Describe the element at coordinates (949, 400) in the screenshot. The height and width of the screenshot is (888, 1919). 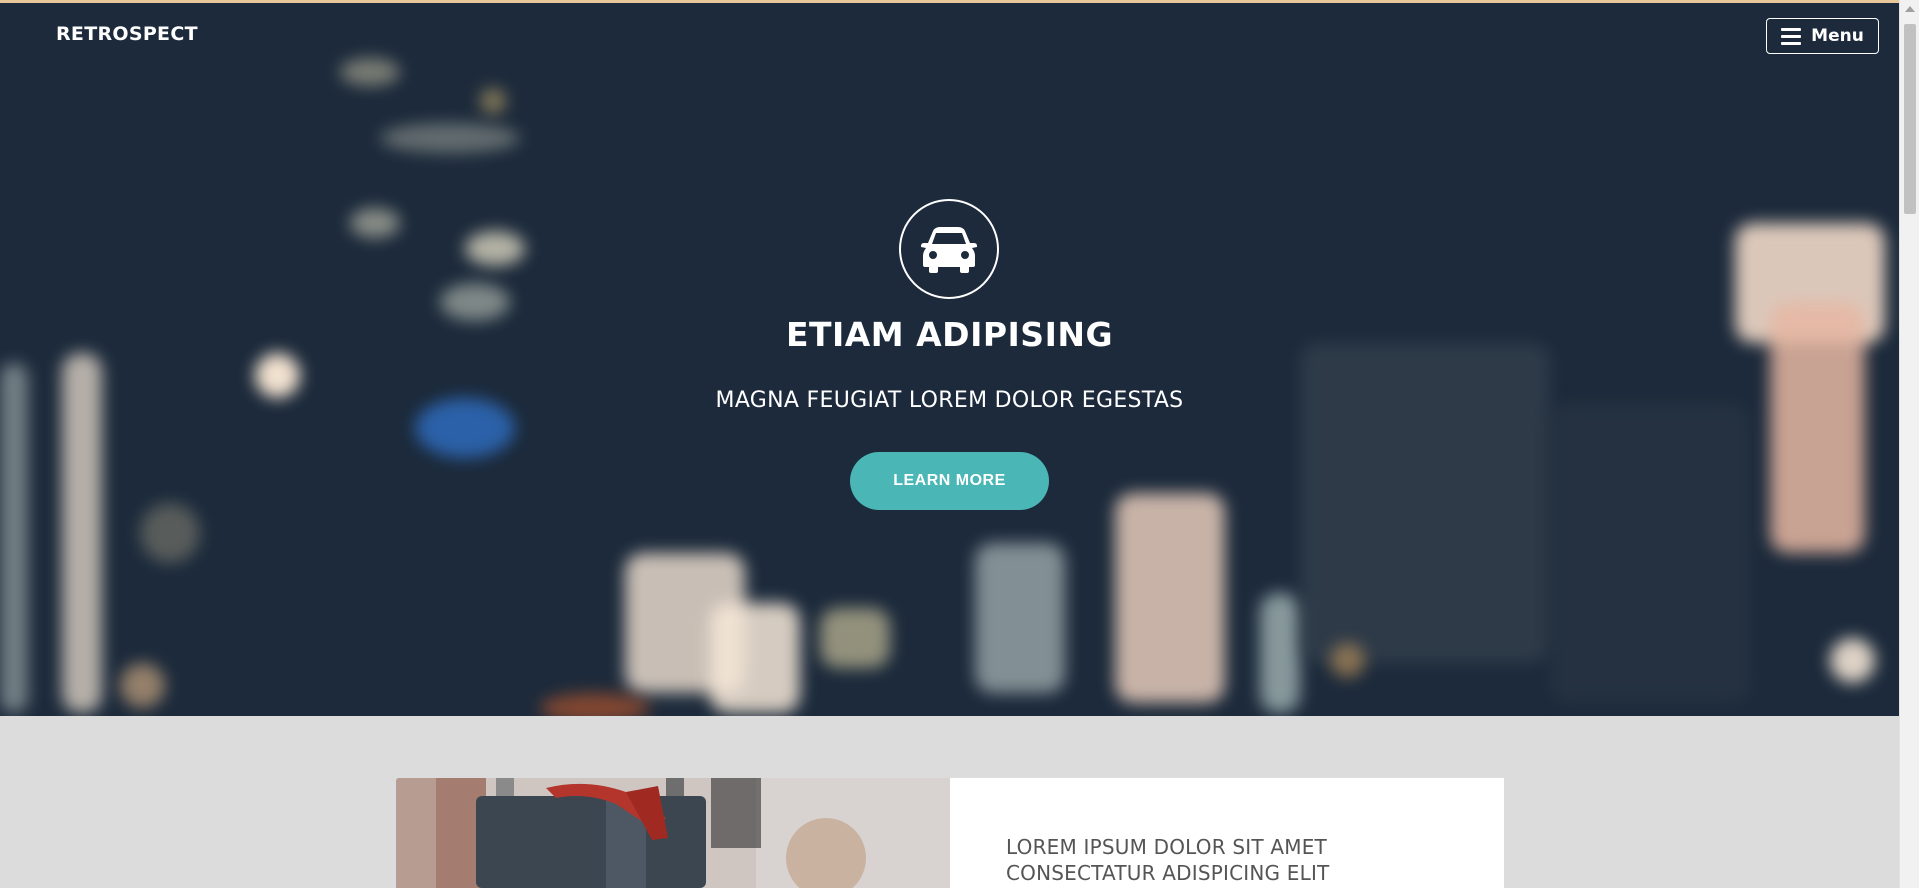
I see `hero-subtitle: MAGNA FEUGIAT LOREM DOLOR EGESTAS` at that location.